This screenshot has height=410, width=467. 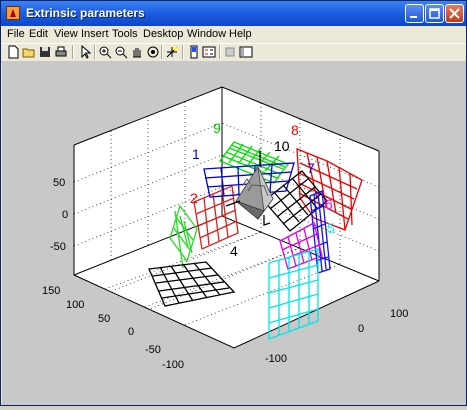 I want to click on open-file-icon, so click(x=29, y=52).